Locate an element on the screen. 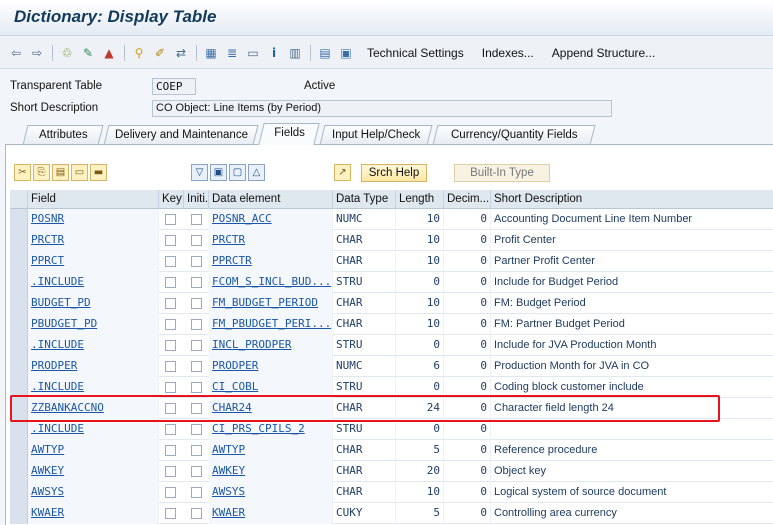 This screenshot has height=525, width=773. technical-settings-button: Technical Settings is located at coordinates (415, 53).